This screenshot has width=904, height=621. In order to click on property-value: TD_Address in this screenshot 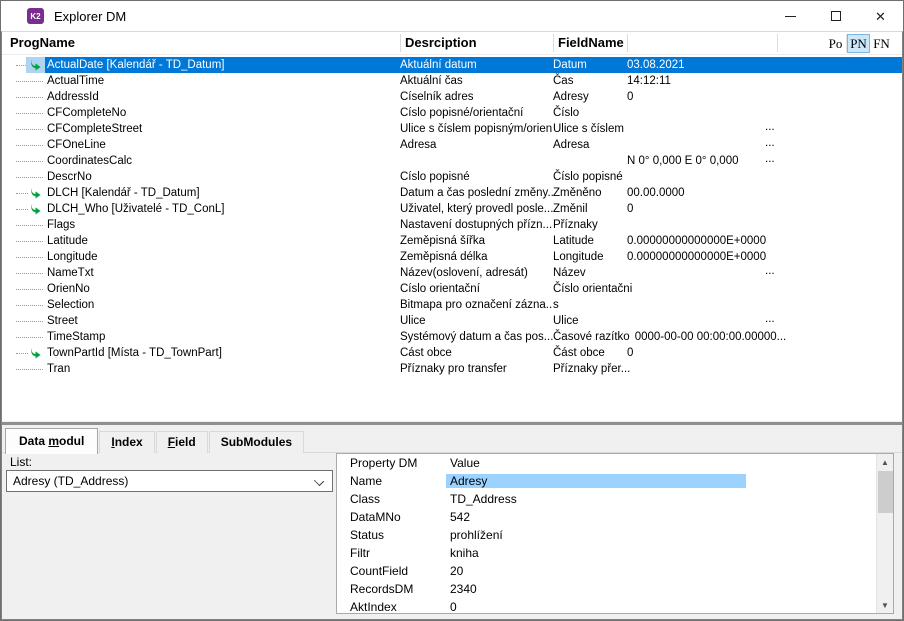, I will do `click(483, 499)`.